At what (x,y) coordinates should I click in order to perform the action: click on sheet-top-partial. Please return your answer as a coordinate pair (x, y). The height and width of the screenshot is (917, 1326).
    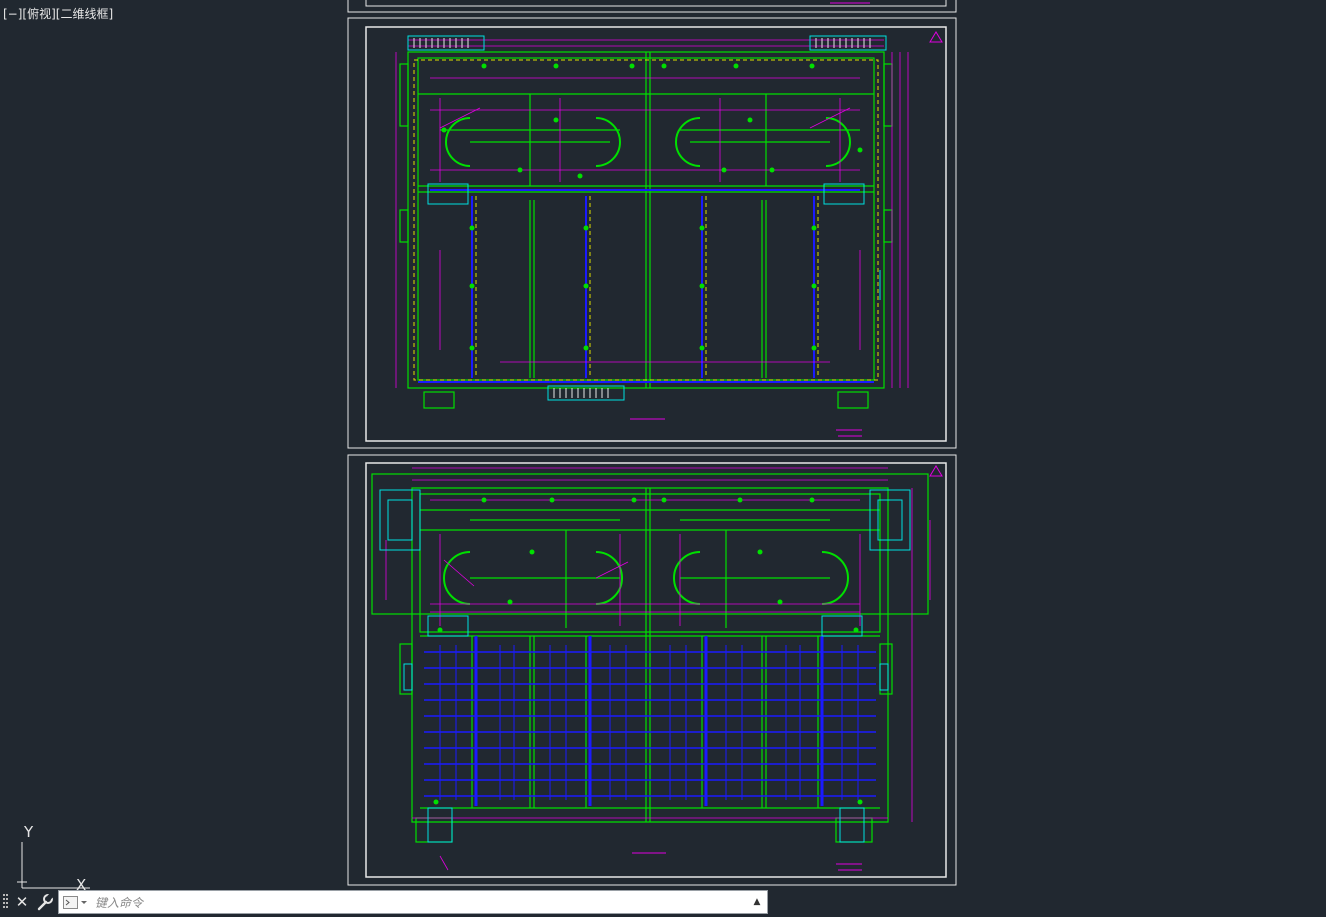
    Looking at the image, I should click on (652, 6).